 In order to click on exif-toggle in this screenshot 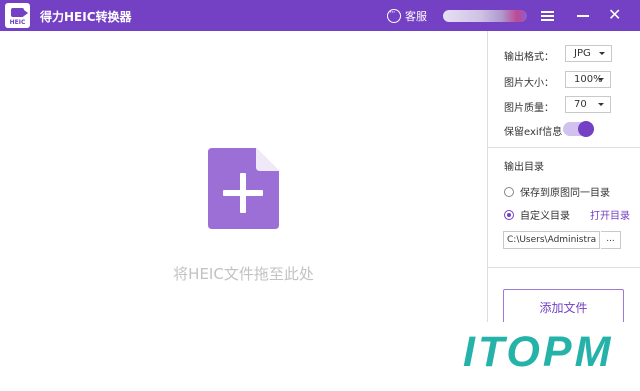, I will do `click(578, 129)`.